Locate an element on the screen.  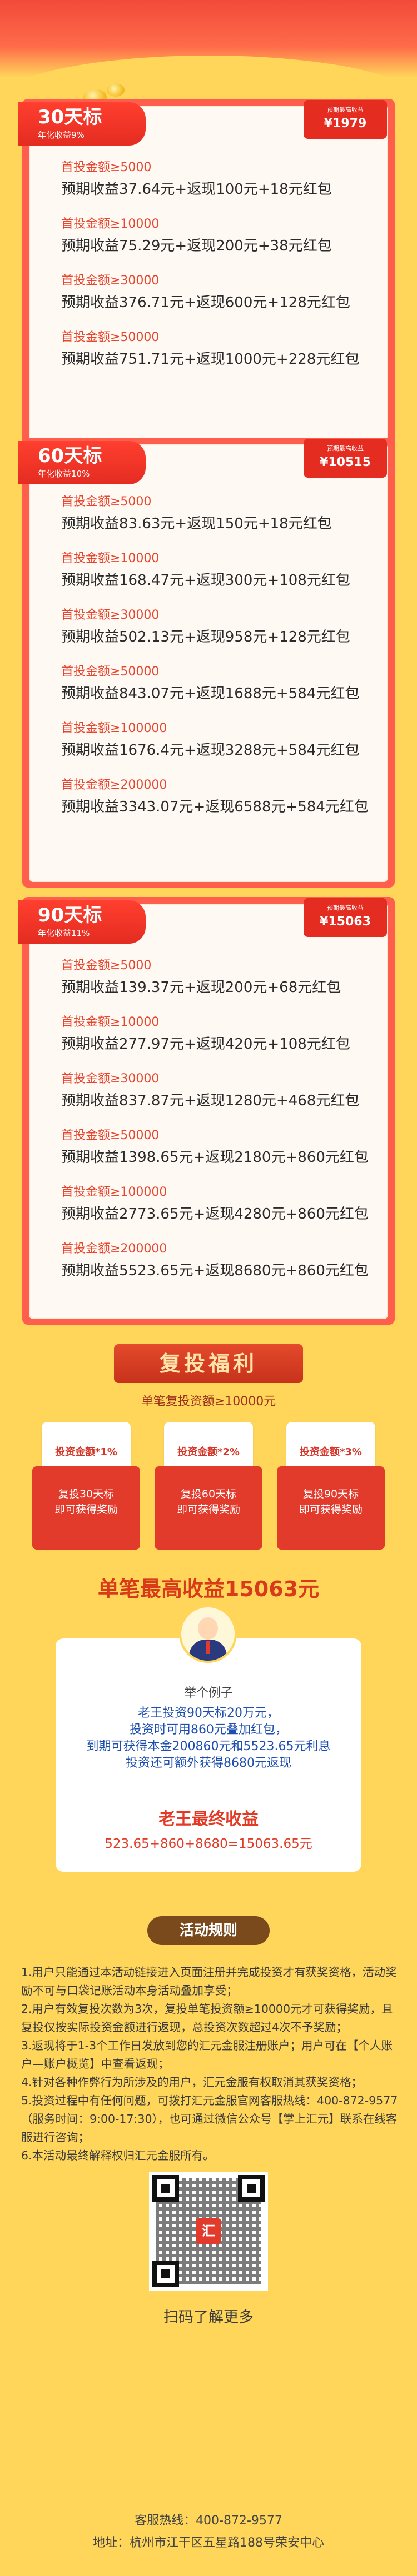
bonus-subtitle: 单笔复投资额≥10000元 is located at coordinates (209, 1402).